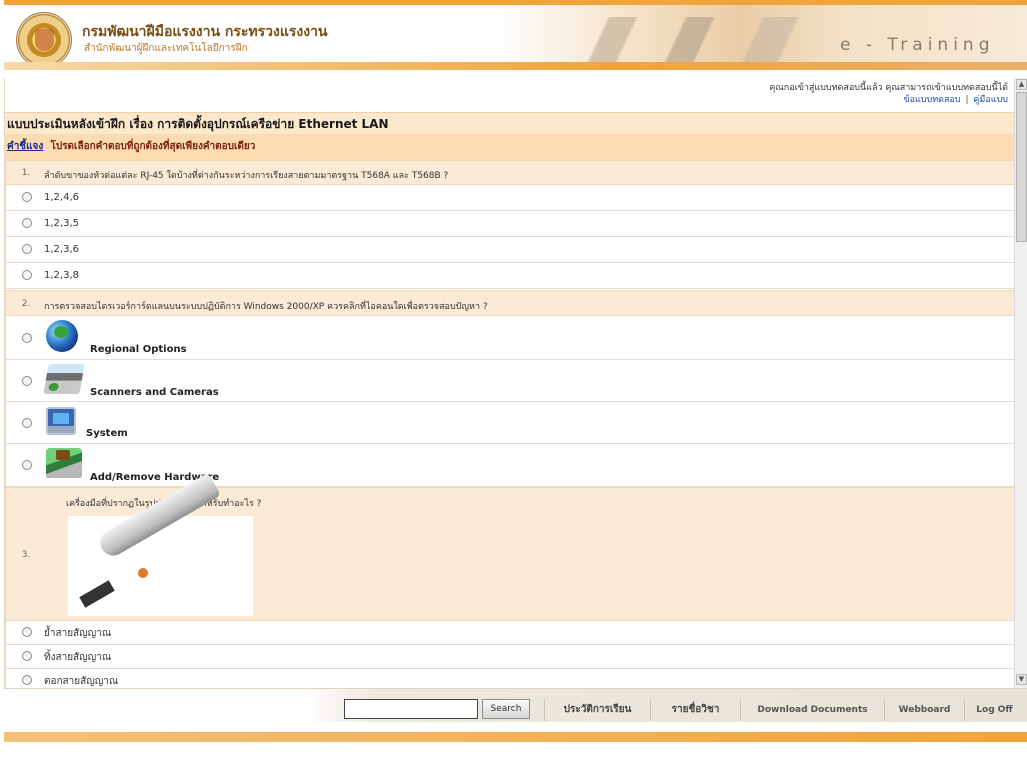 Image resolution: width=1027 pixels, height=759 pixels. I want to click on bottom-bar, so click(515, 740).